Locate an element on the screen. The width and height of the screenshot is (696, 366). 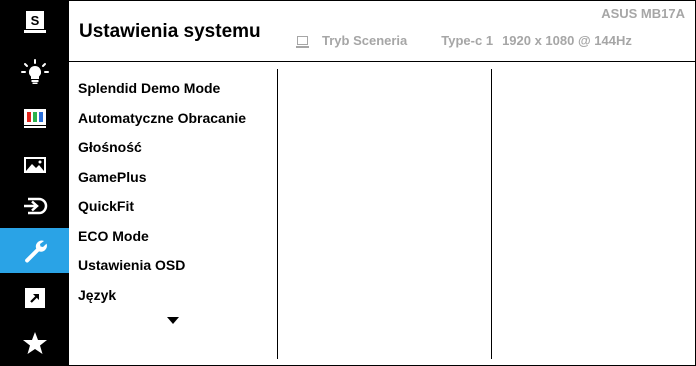
sidebar: S is located at coordinates (34, 183).